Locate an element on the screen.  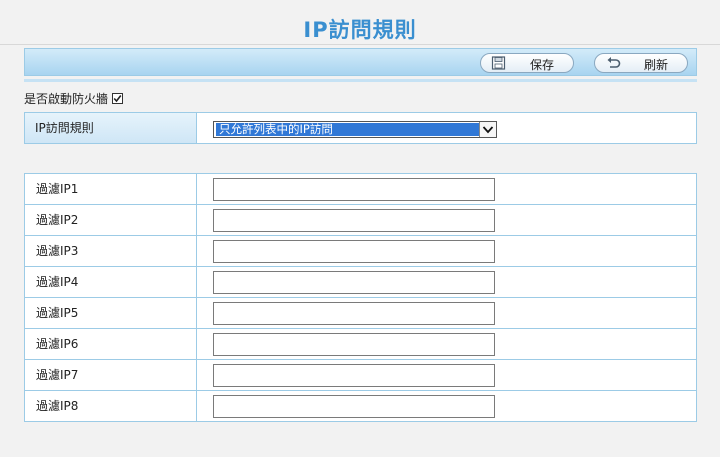
table-row: 過濾IP6 is located at coordinates (360, 344).